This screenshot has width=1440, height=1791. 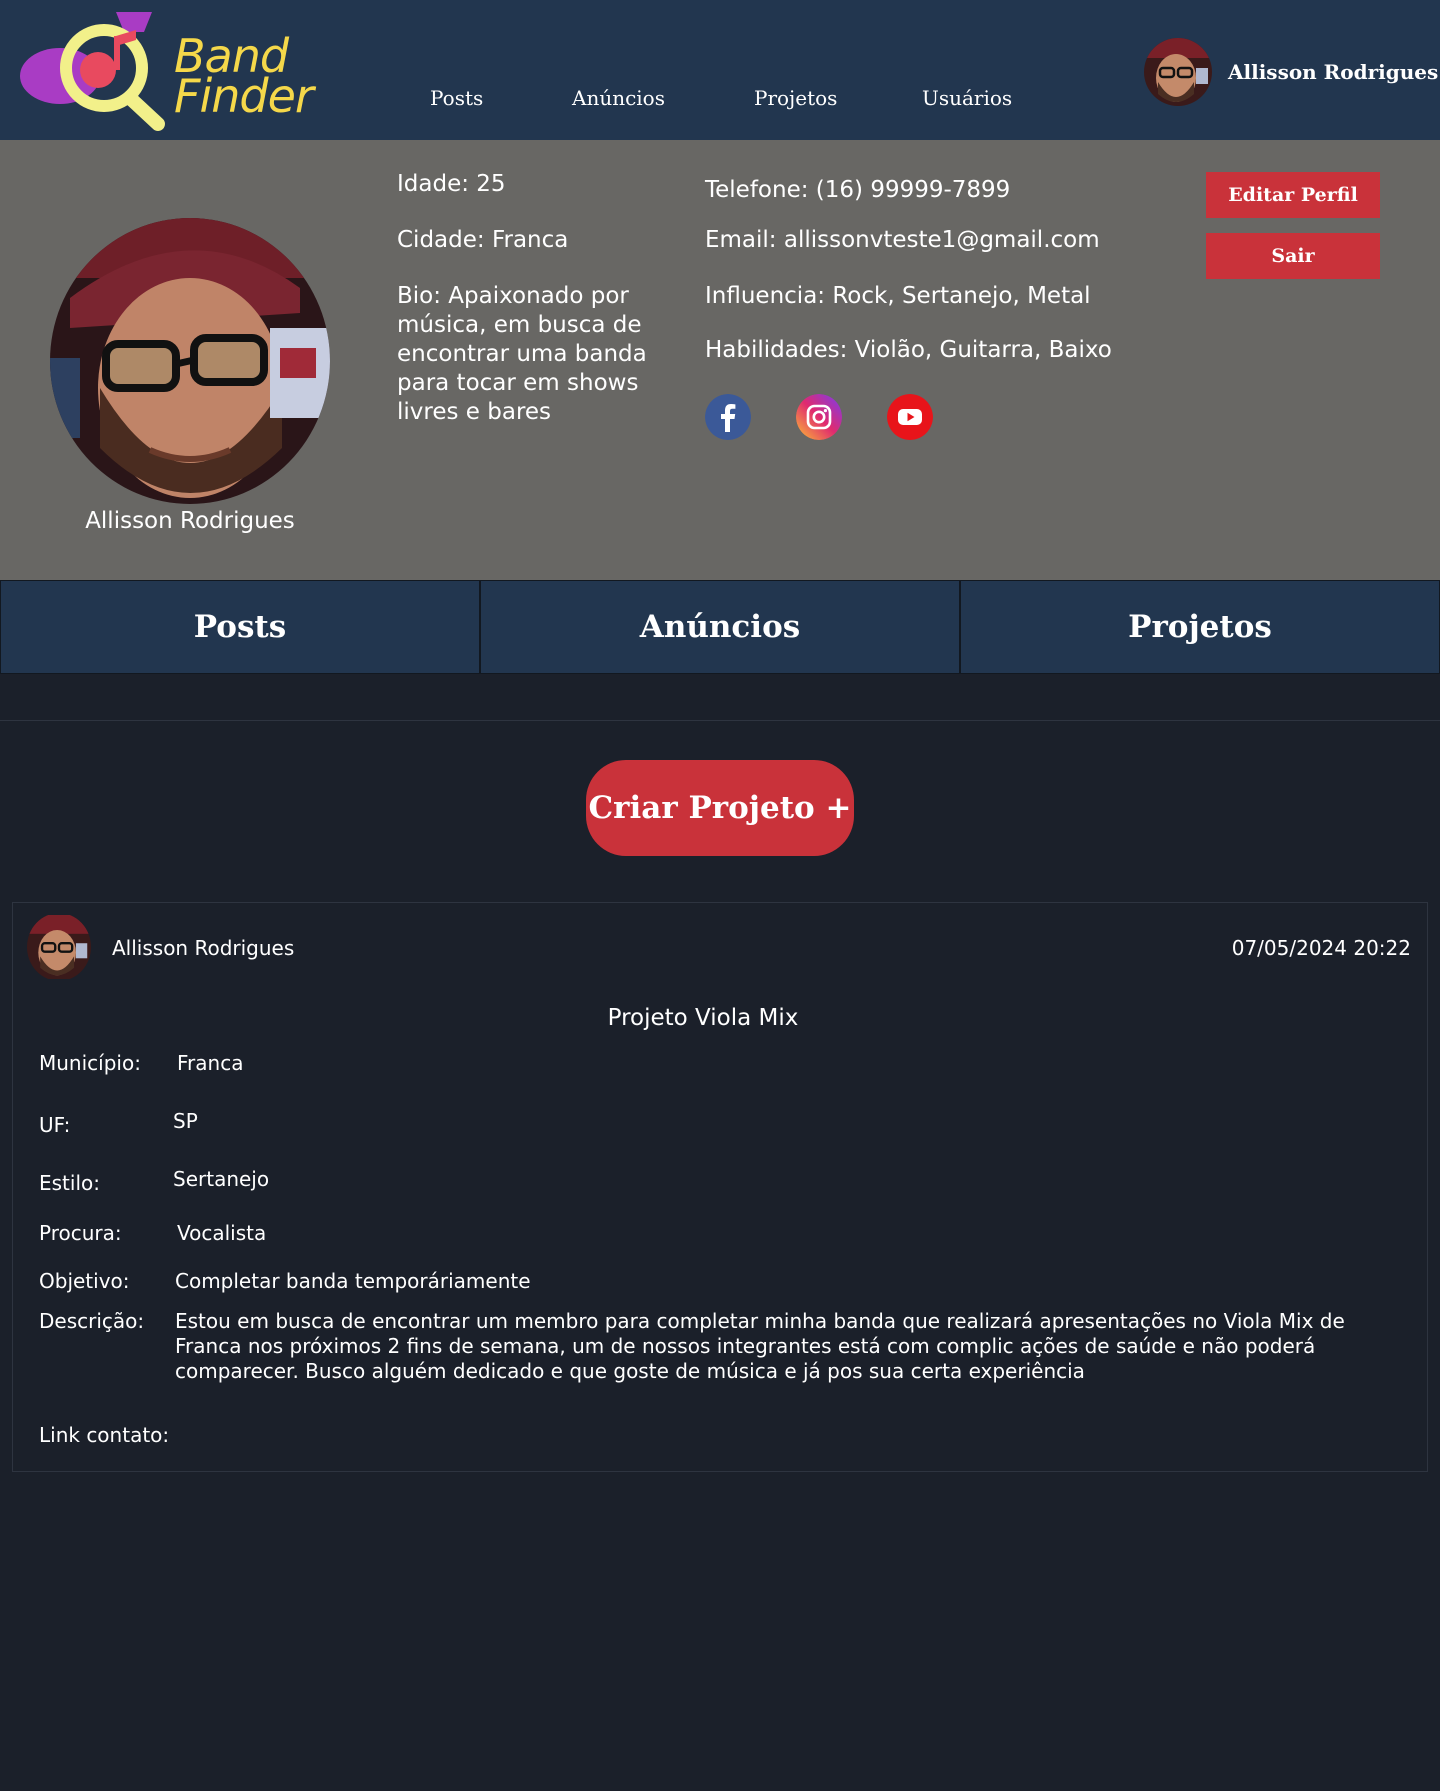 What do you see at coordinates (720, 808) in the screenshot?
I see `create-project-button: Criar Projeto +` at bounding box center [720, 808].